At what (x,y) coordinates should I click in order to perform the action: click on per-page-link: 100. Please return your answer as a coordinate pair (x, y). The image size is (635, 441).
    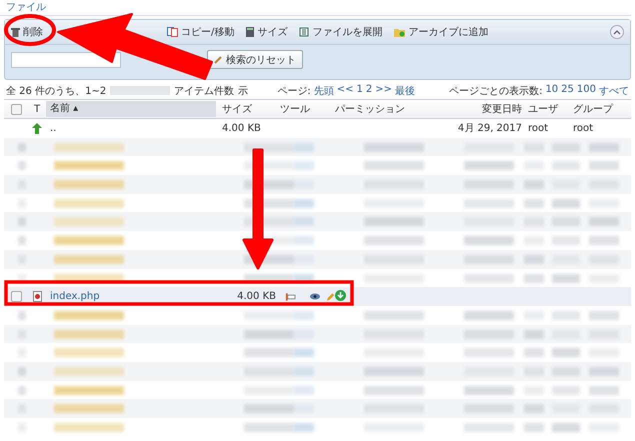
    Looking at the image, I should click on (586, 91).